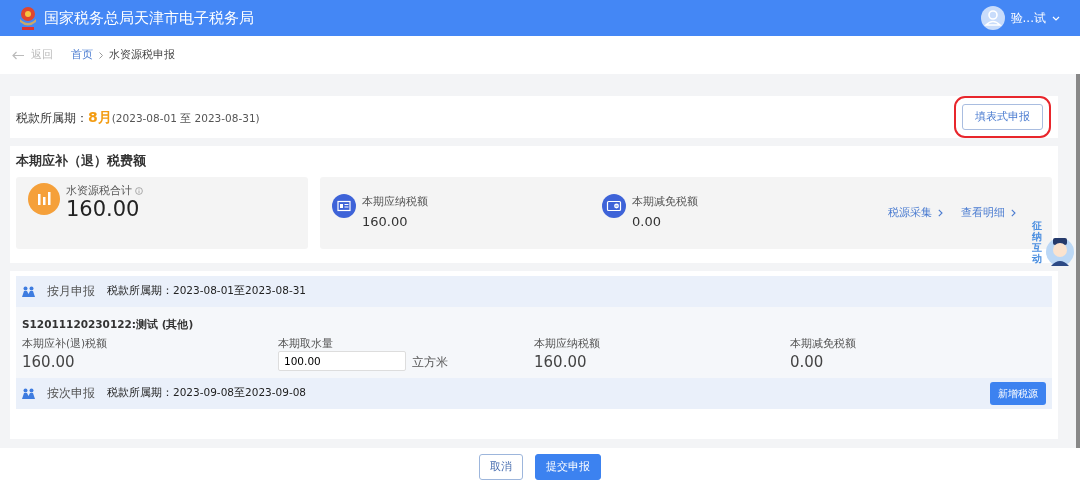  I want to click on amount-value: 160.00, so click(385, 222).